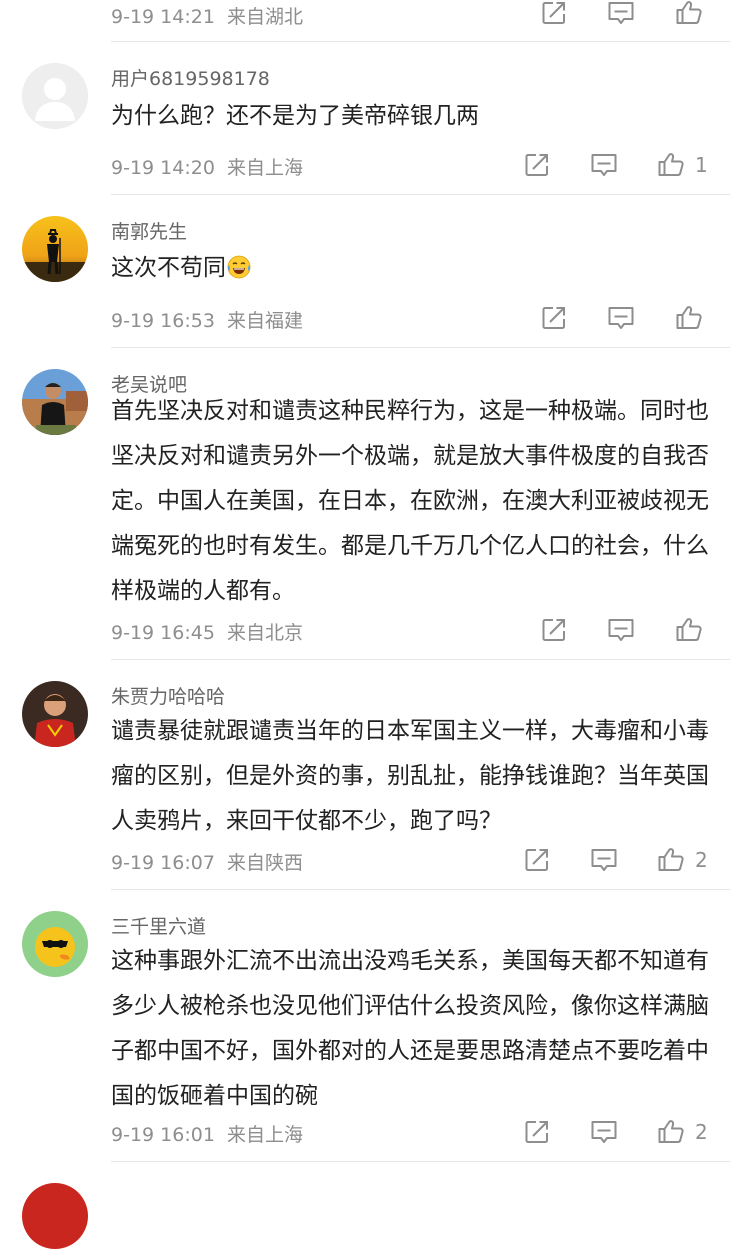 The image size is (730, 1249). What do you see at coordinates (168, 695) in the screenshot?
I see `username: 朱贾力哈哈哈` at bounding box center [168, 695].